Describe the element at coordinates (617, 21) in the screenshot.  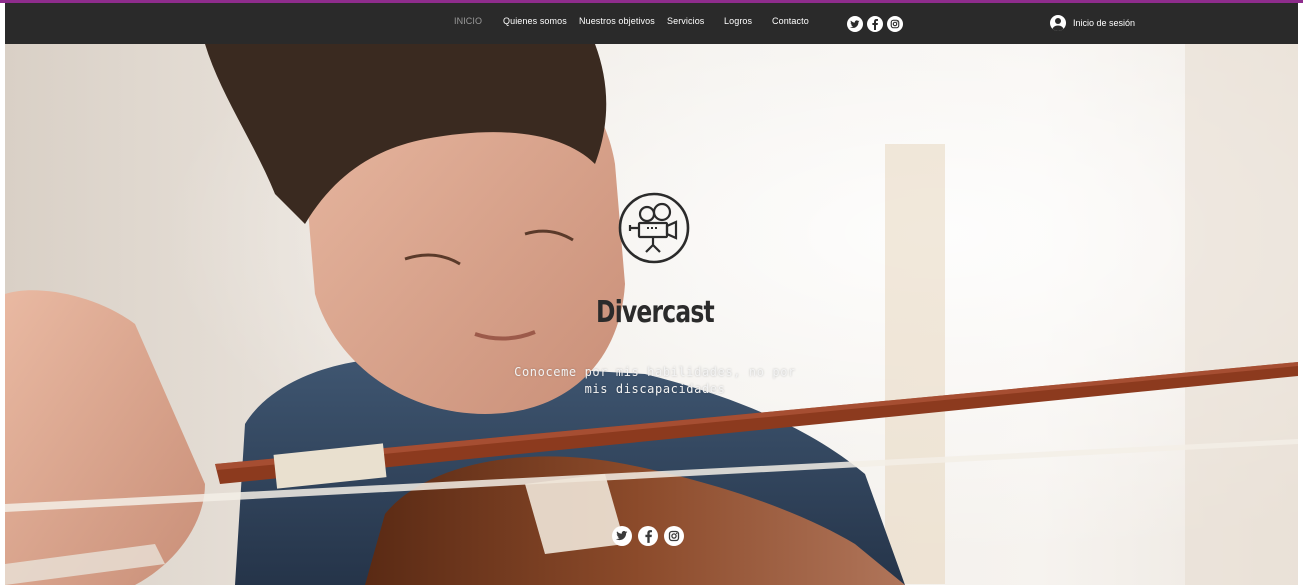
I see `nav-link-nuestros-objetivos: Nuestros objetivos` at that location.